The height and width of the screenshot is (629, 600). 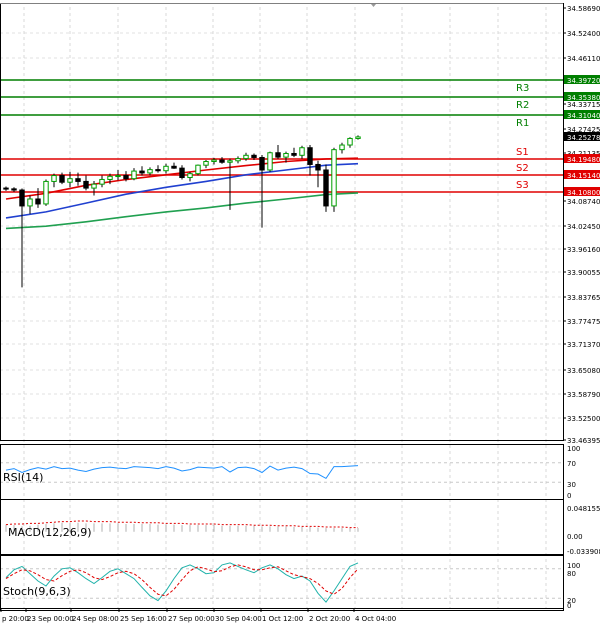 I want to click on price-tick-label: 33.46395, so click(x=583, y=441).